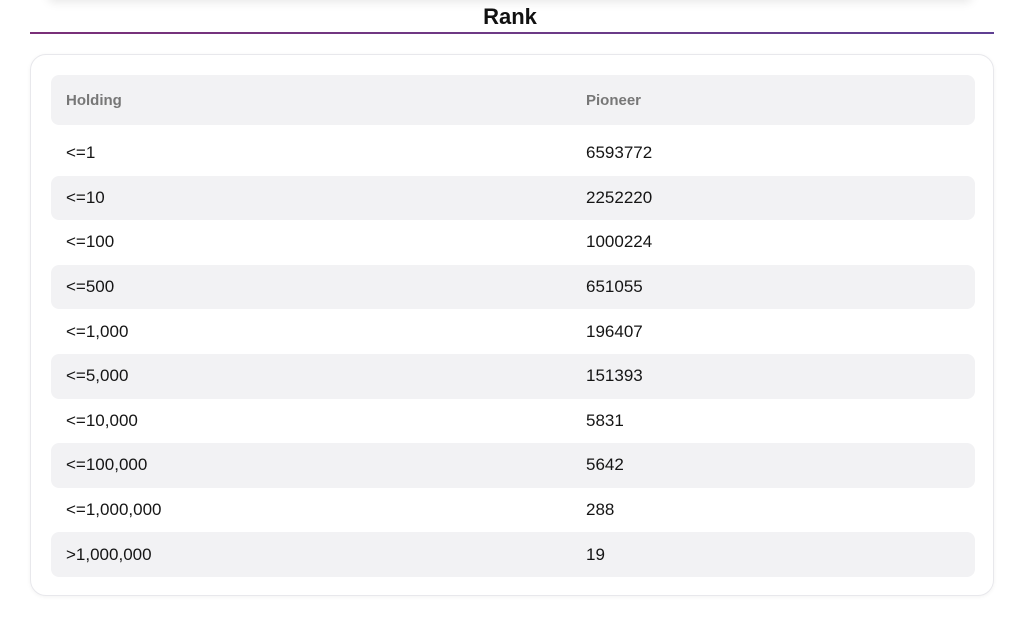 The width and height of the screenshot is (1020, 618). I want to click on title-divider, so click(512, 33).